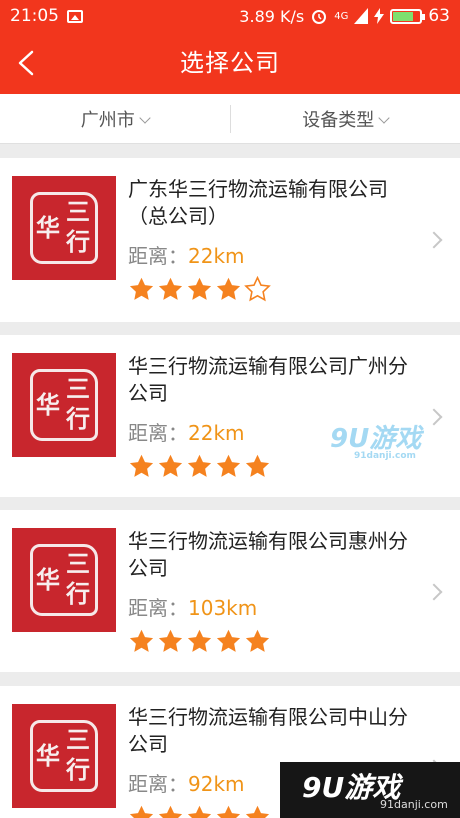 The height and width of the screenshot is (818, 460). Describe the element at coordinates (107, 120) in the screenshot. I see `city-filter-label: 广州市` at that location.